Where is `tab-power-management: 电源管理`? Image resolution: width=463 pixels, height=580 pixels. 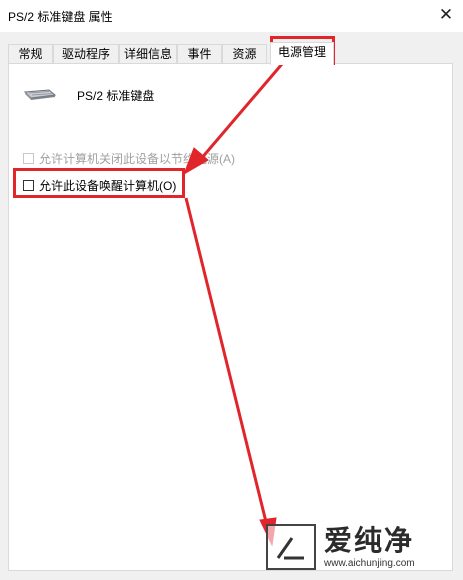
tab-power-management: 电源管理 is located at coordinates (302, 53).